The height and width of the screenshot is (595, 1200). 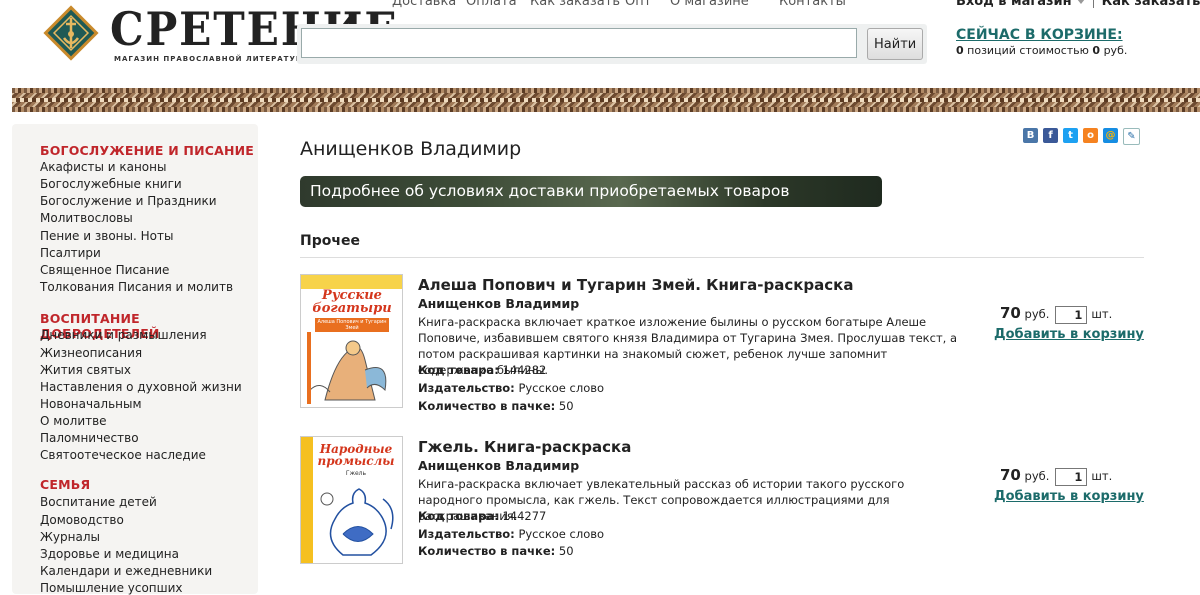 What do you see at coordinates (1050, 135) in the screenshot?
I see `facebook-icon: f` at bounding box center [1050, 135].